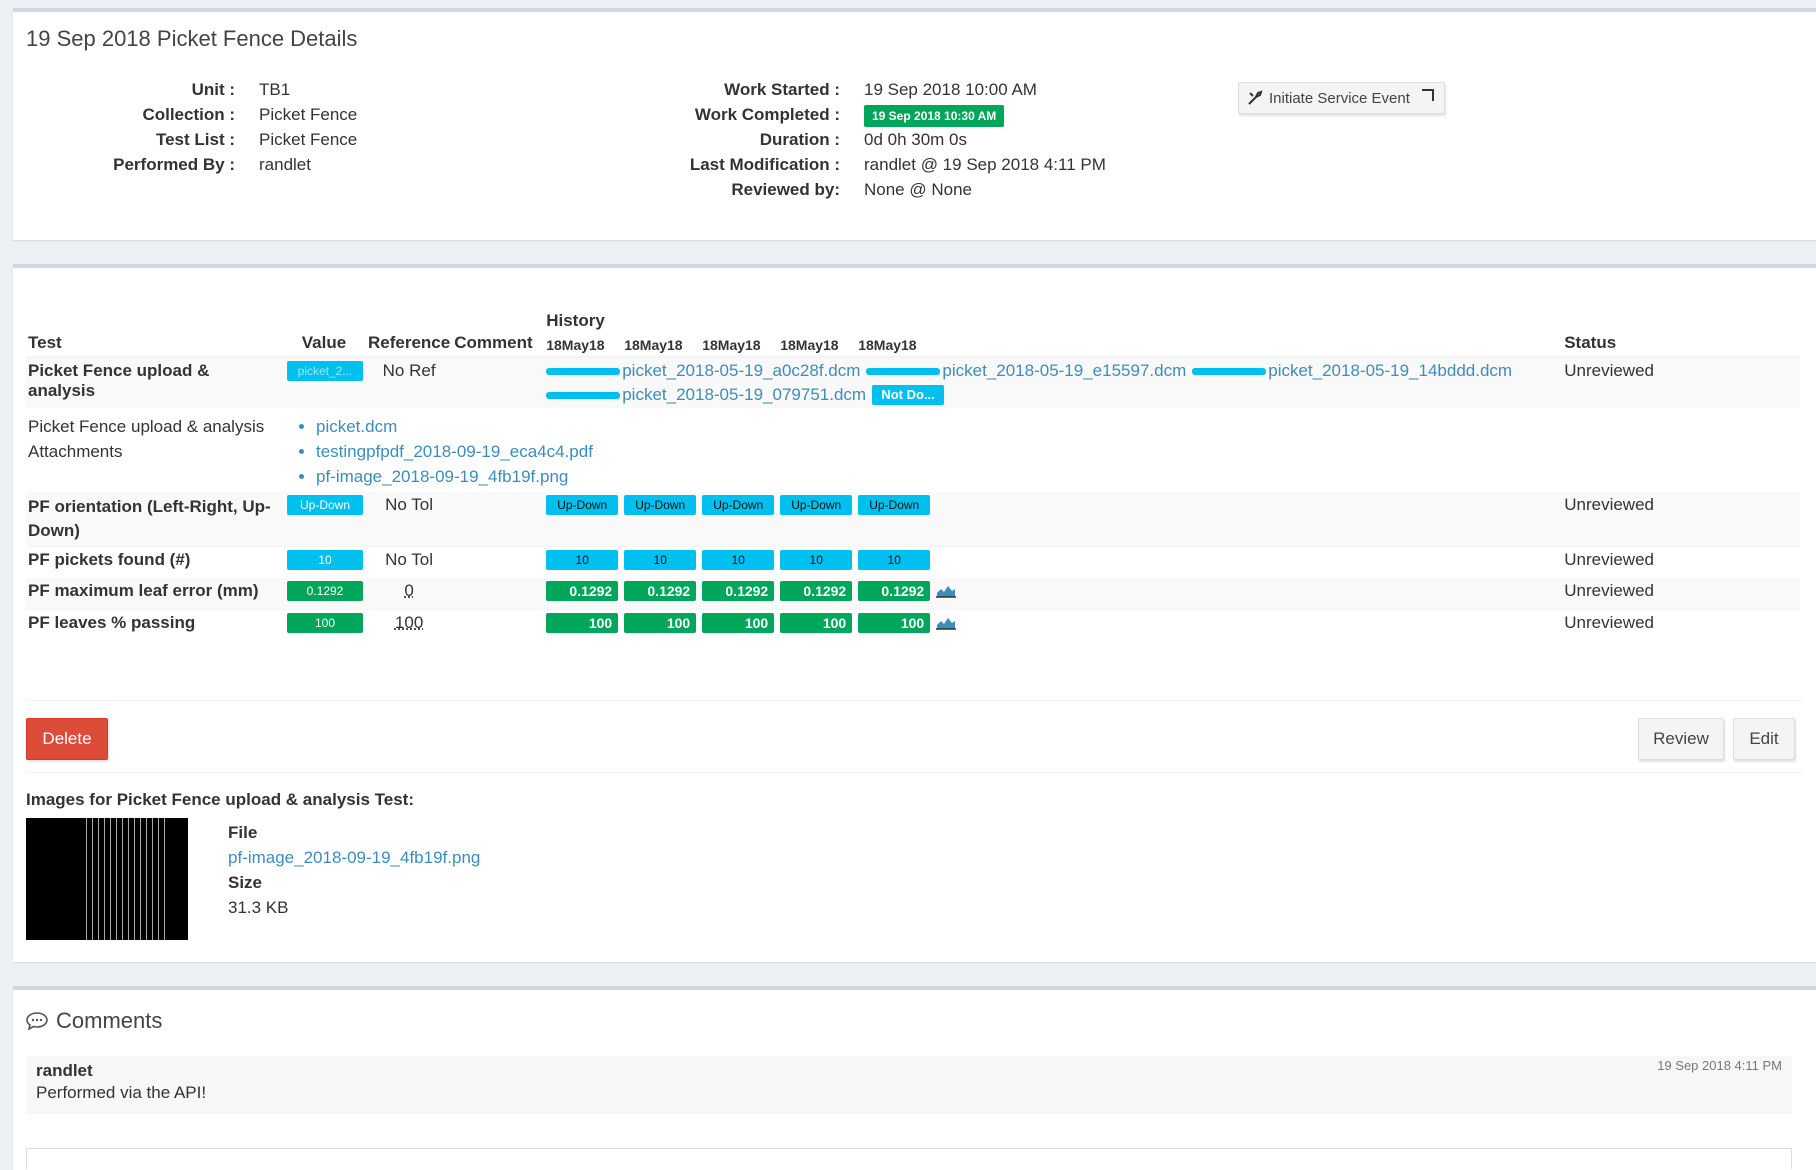 The image size is (1816, 1170). What do you see at coordinates (1053, 591) in the screenshot?
I see `history-values: 0.1292 0.1292 0.1292 0.1292 0.1292` at bounding box center [1053, 591].